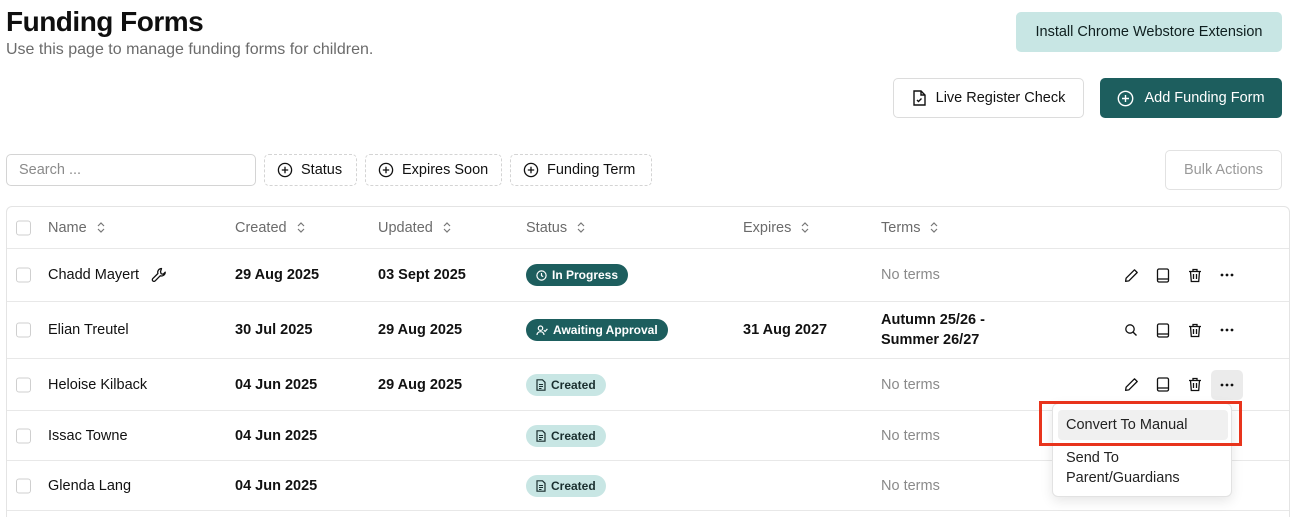 The height and width of the screenshot is (517, 1305). What do you see at coordinates (1143, 425) in the screenshot?
I see `convert-to-manual-option: Convert To Manual` at bounding box center [1143, 425].